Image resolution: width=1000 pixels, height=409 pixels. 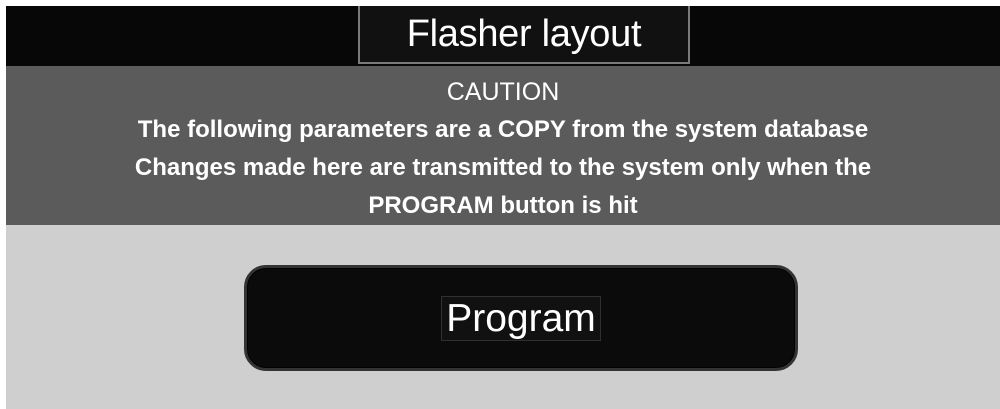 I want to click on program-button: Program, so click(x=521, y=318).